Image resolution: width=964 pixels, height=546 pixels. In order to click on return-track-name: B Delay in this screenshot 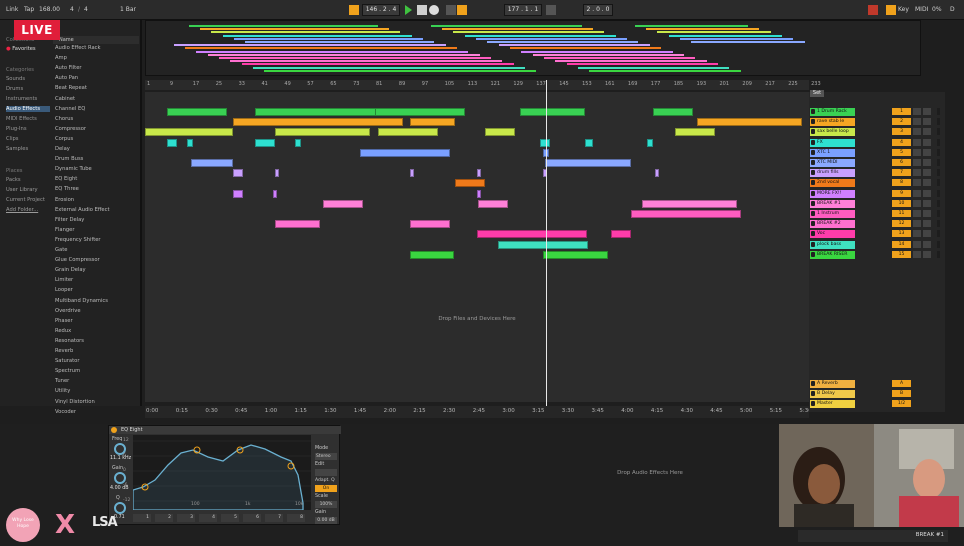, I will do `click(832, 394)`.